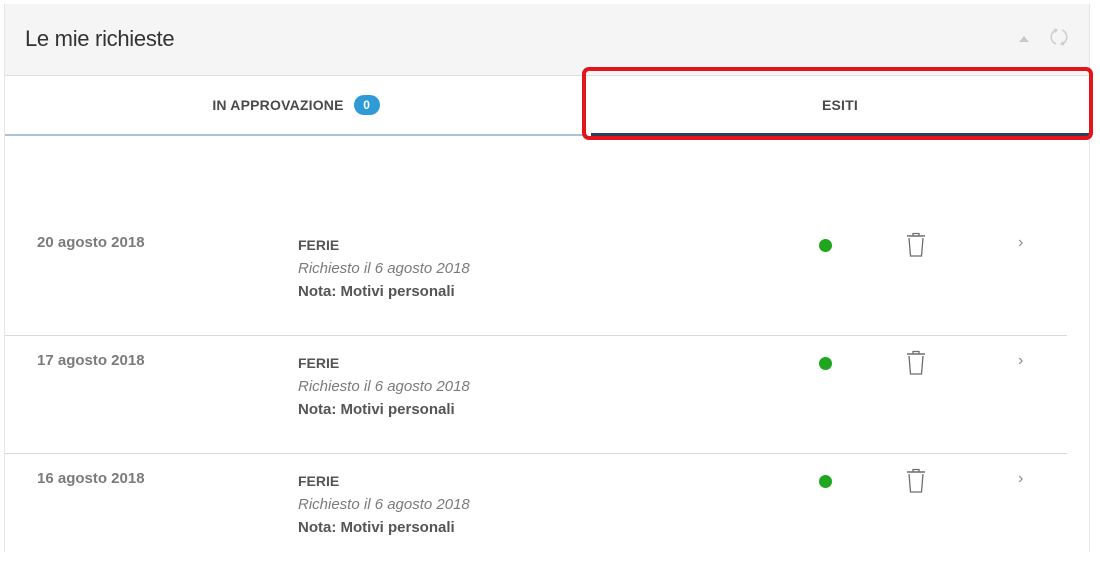 The image size is (1100, 572). What do you see at coordinates (91, 478) in the screenshot?
I see `request-date: 16 agosto 2018` at bounding box center [91, 478].